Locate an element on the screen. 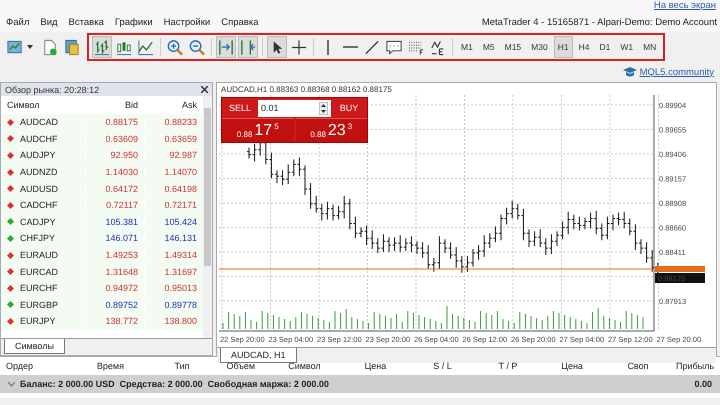 This screenshot has height=405, width=720. graduation-cap-icon is located at coordinates (629, 72).